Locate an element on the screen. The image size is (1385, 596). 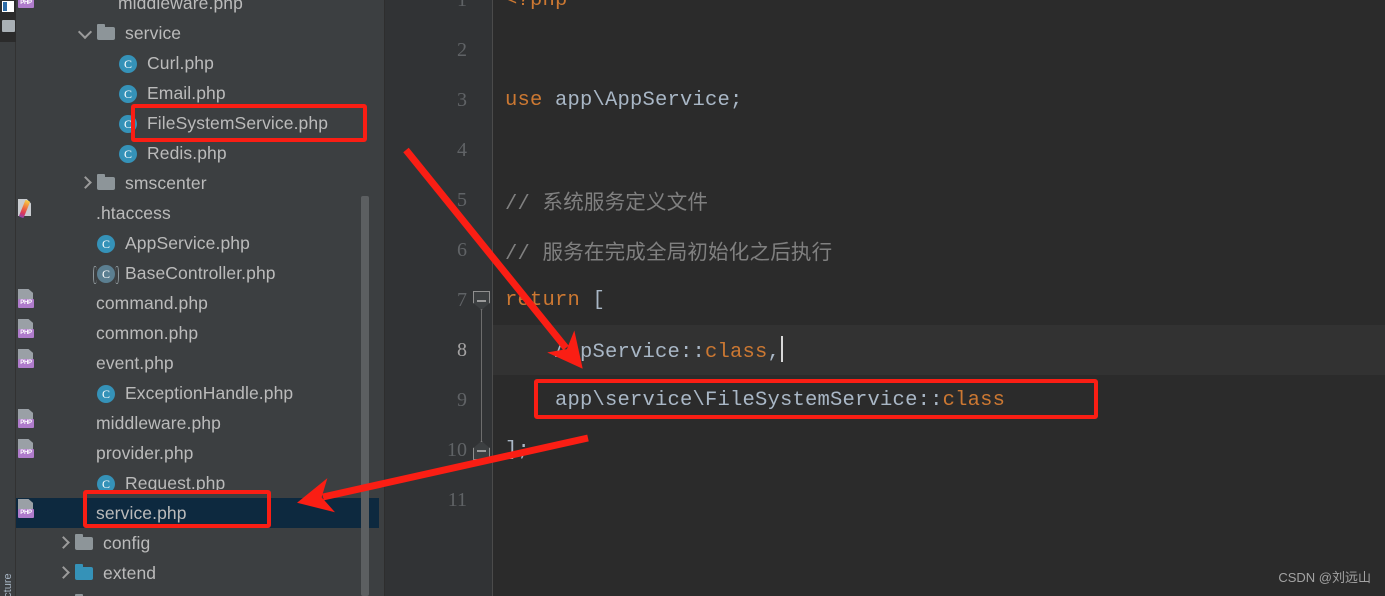
code-line-text: ]; is located at coordinates (518, 450).